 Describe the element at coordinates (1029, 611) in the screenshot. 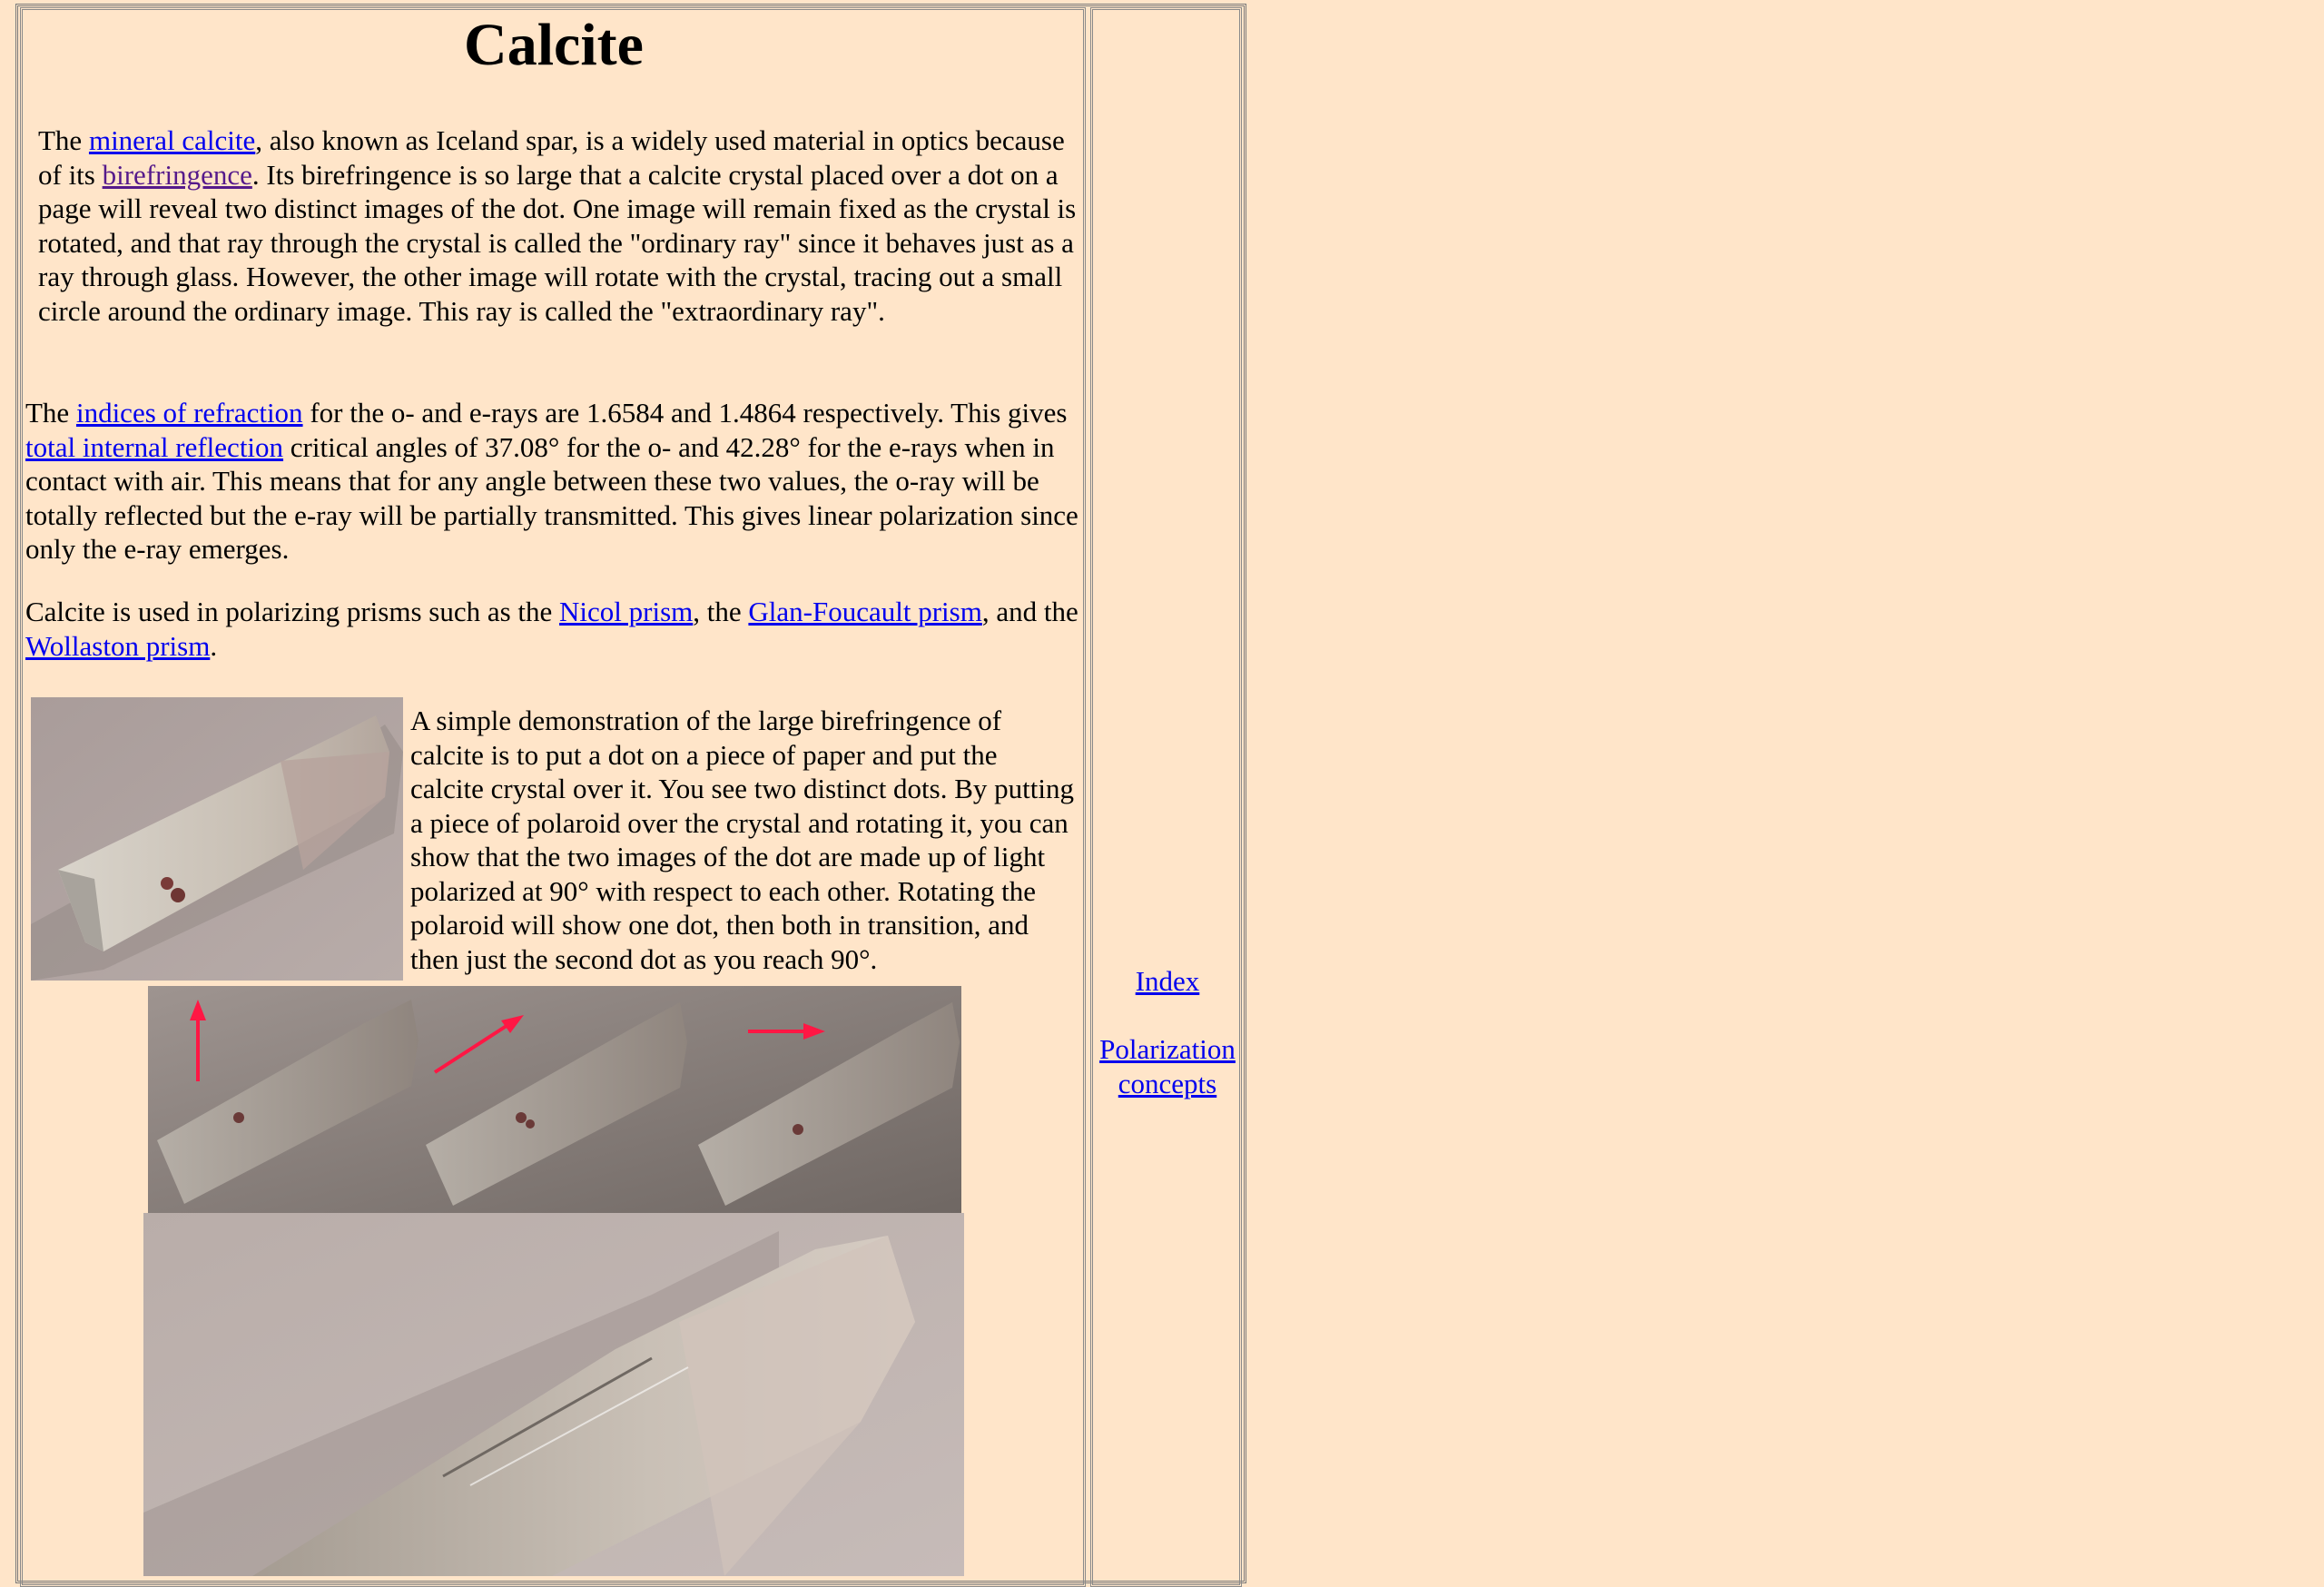

I see `prisms-text-3: , and the` at that location.